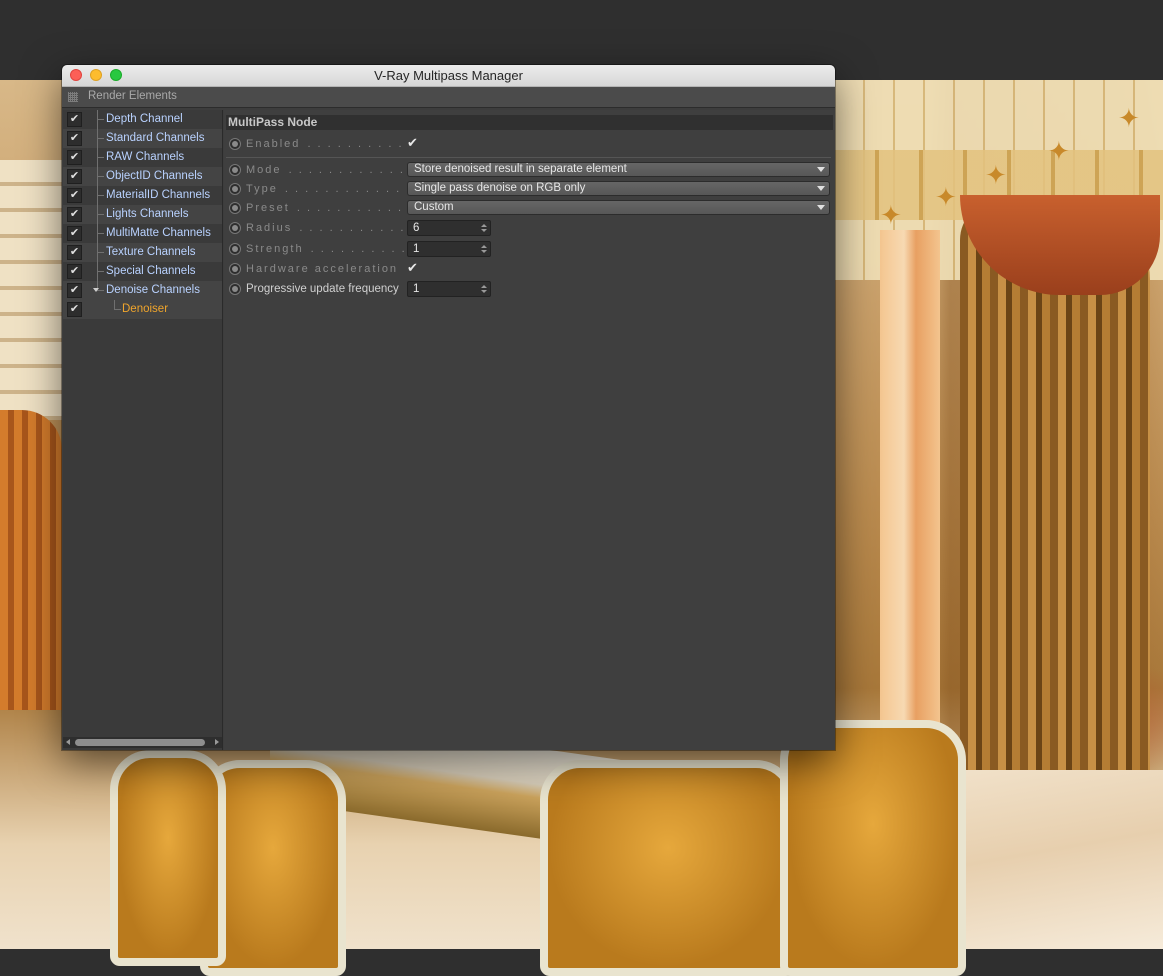 The width and height of the screenshot is (1163, 976). What do you see at coordinates (322, 289) in the screenshot?
I see `property-label: Progressive update frequency` at bounding box center [322, 289].